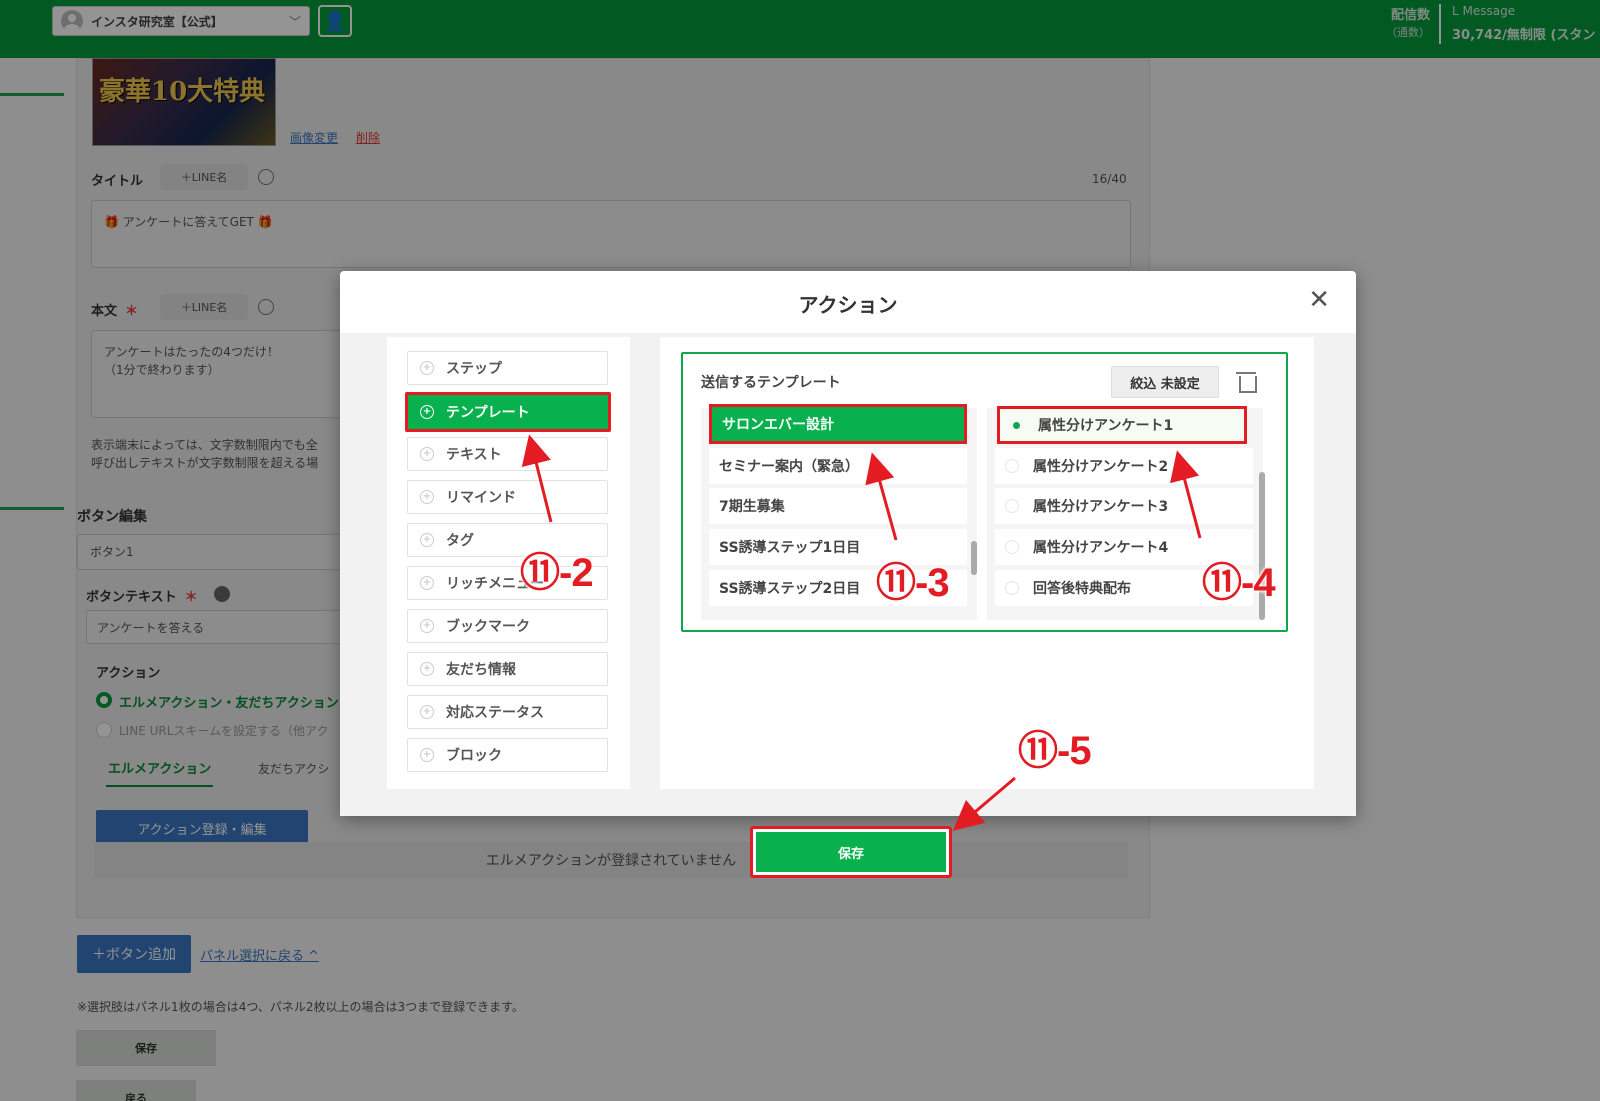 The width and height of the screenshot is (1600, 1101). Describe the element at coordinates (851, 852) in the screenshot. I see `modal-save-button: 保存` at that location.